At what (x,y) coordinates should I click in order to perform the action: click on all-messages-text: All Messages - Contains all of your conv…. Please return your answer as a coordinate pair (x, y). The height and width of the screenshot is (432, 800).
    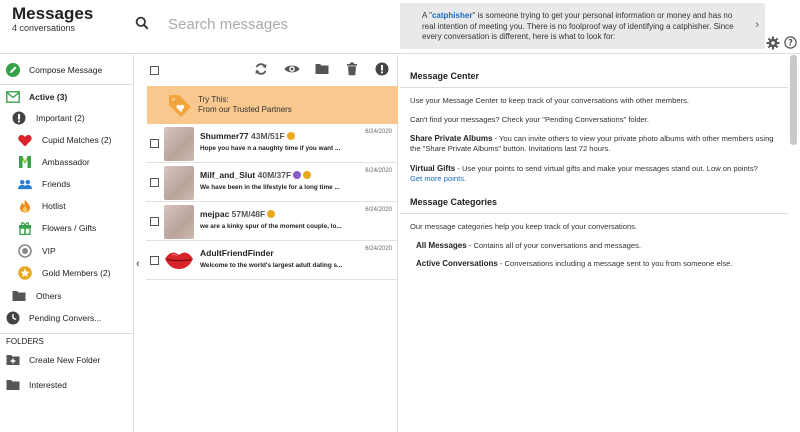
    Looking at the image, I should click on (529, 245).